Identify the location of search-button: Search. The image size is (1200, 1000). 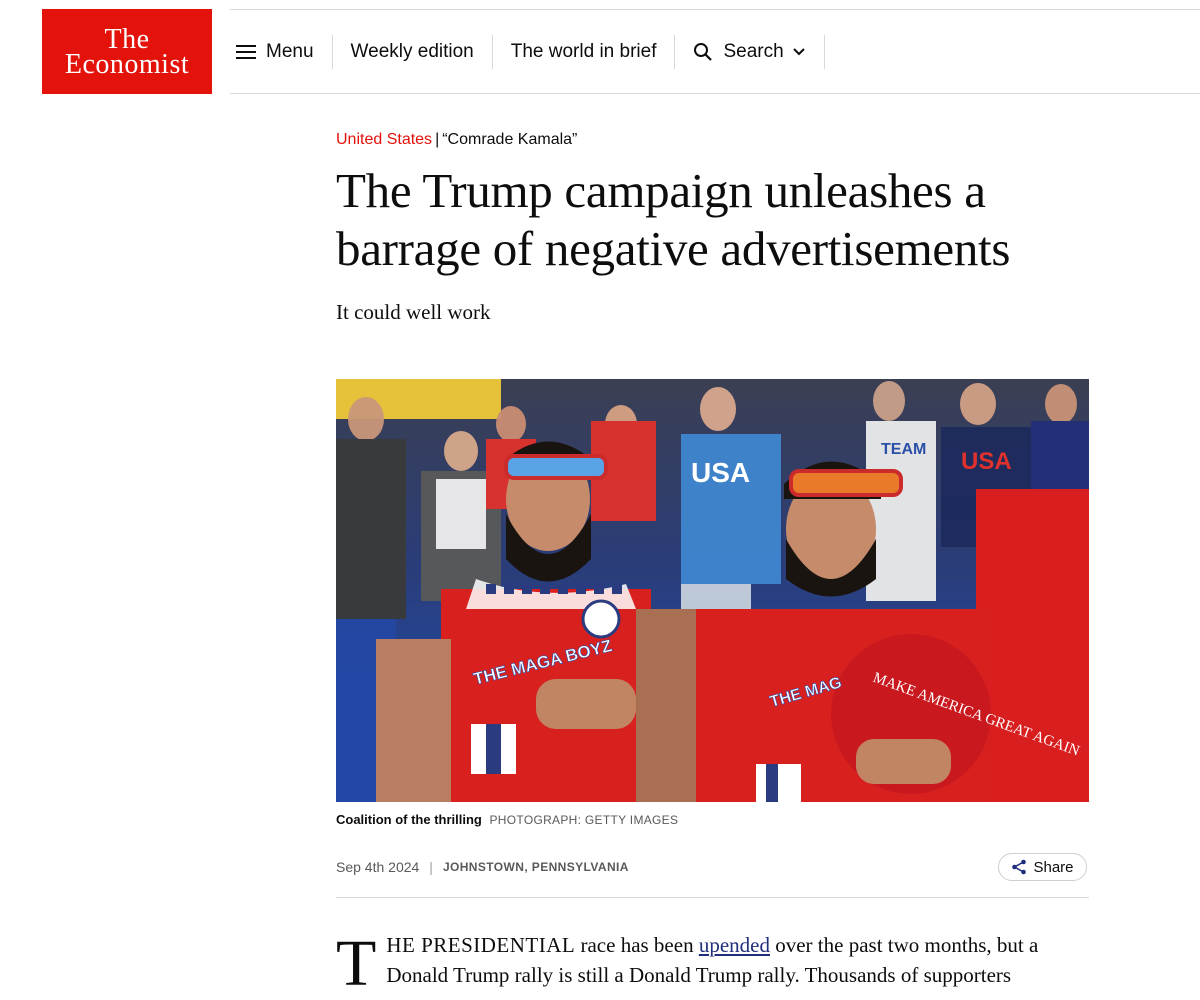
(750, 51).